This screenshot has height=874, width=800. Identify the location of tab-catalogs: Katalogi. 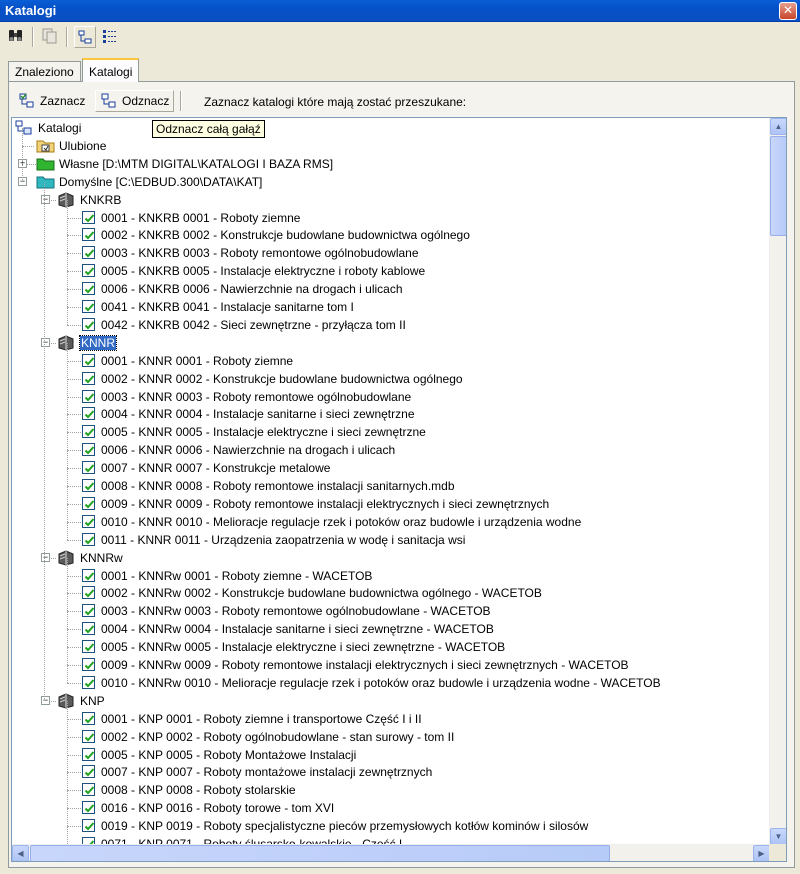
(111, 70).